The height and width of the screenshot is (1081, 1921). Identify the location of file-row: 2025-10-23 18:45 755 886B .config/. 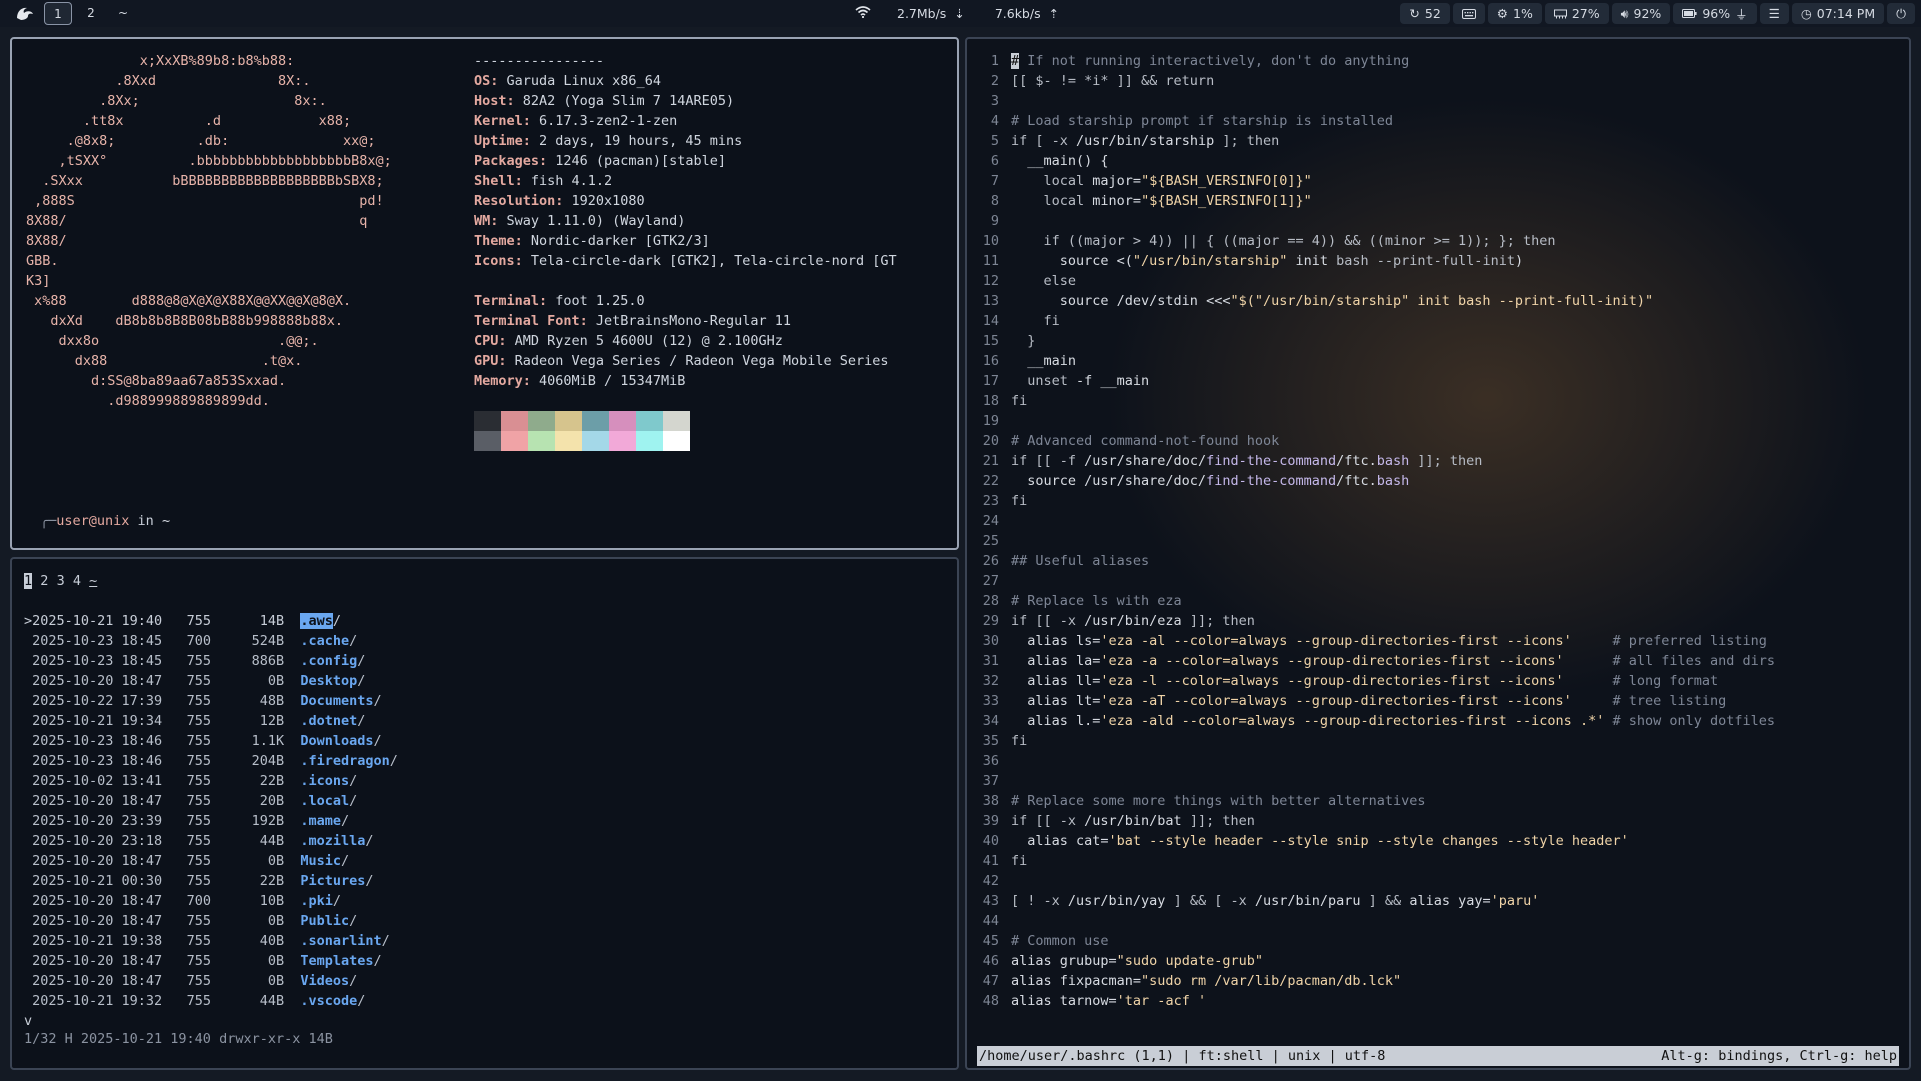
(211, 661).